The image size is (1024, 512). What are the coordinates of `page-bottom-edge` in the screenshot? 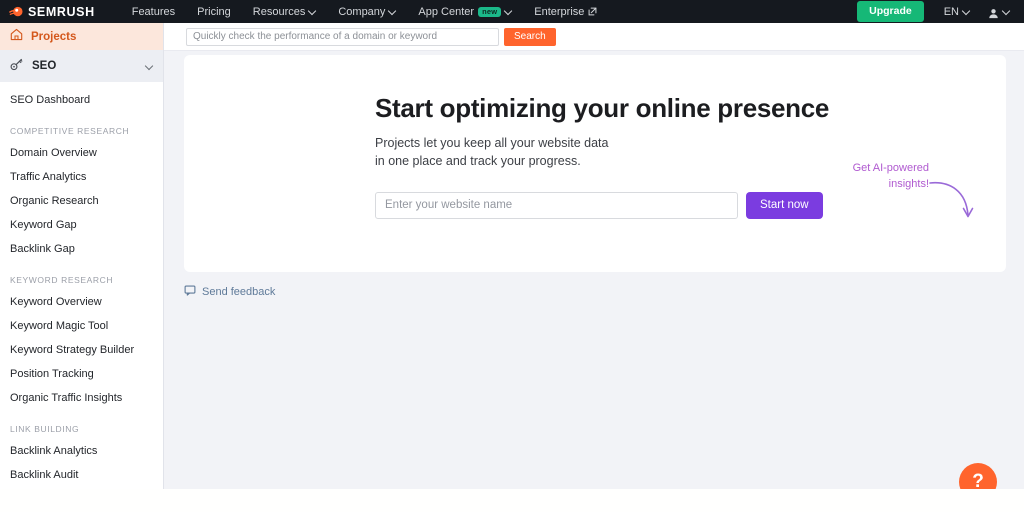 It's located at (512, 500).